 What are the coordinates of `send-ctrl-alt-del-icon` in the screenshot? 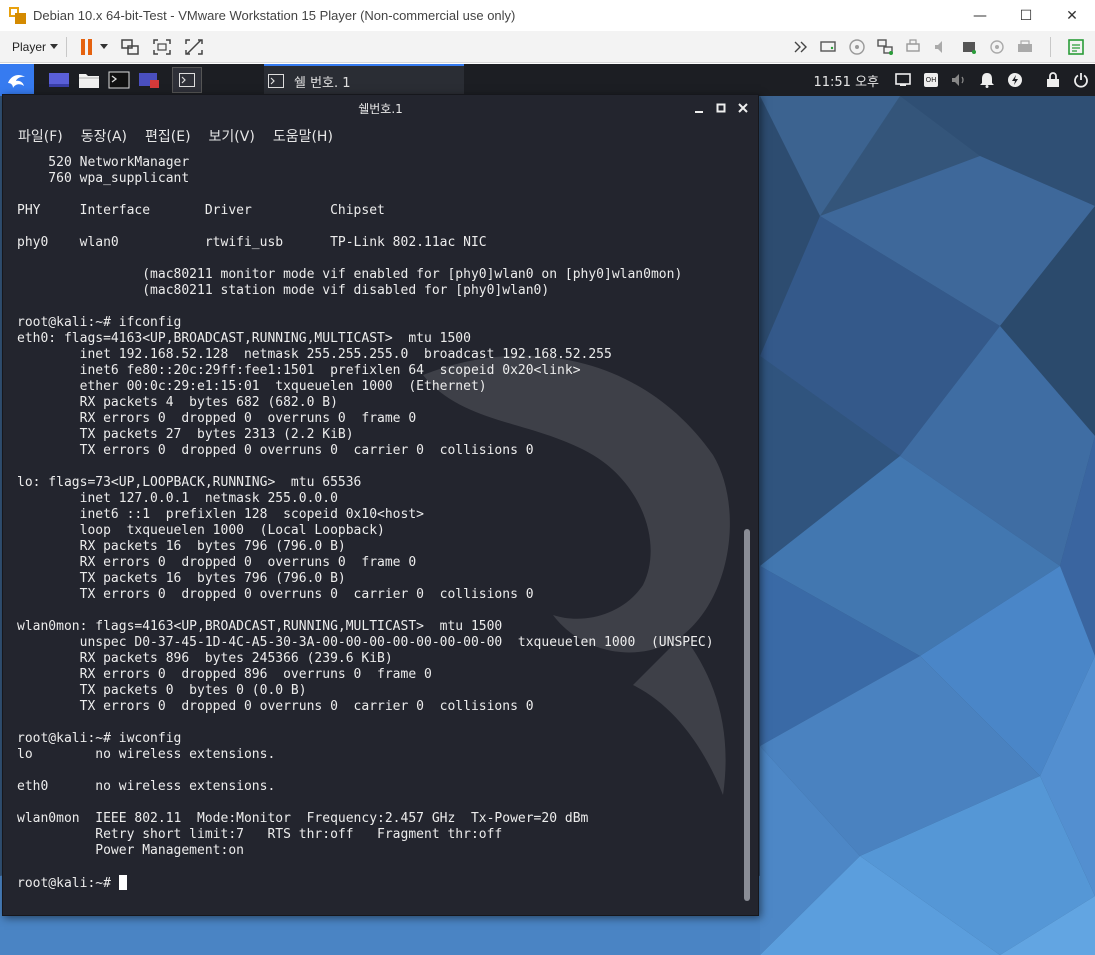 It's located at (130, 47).